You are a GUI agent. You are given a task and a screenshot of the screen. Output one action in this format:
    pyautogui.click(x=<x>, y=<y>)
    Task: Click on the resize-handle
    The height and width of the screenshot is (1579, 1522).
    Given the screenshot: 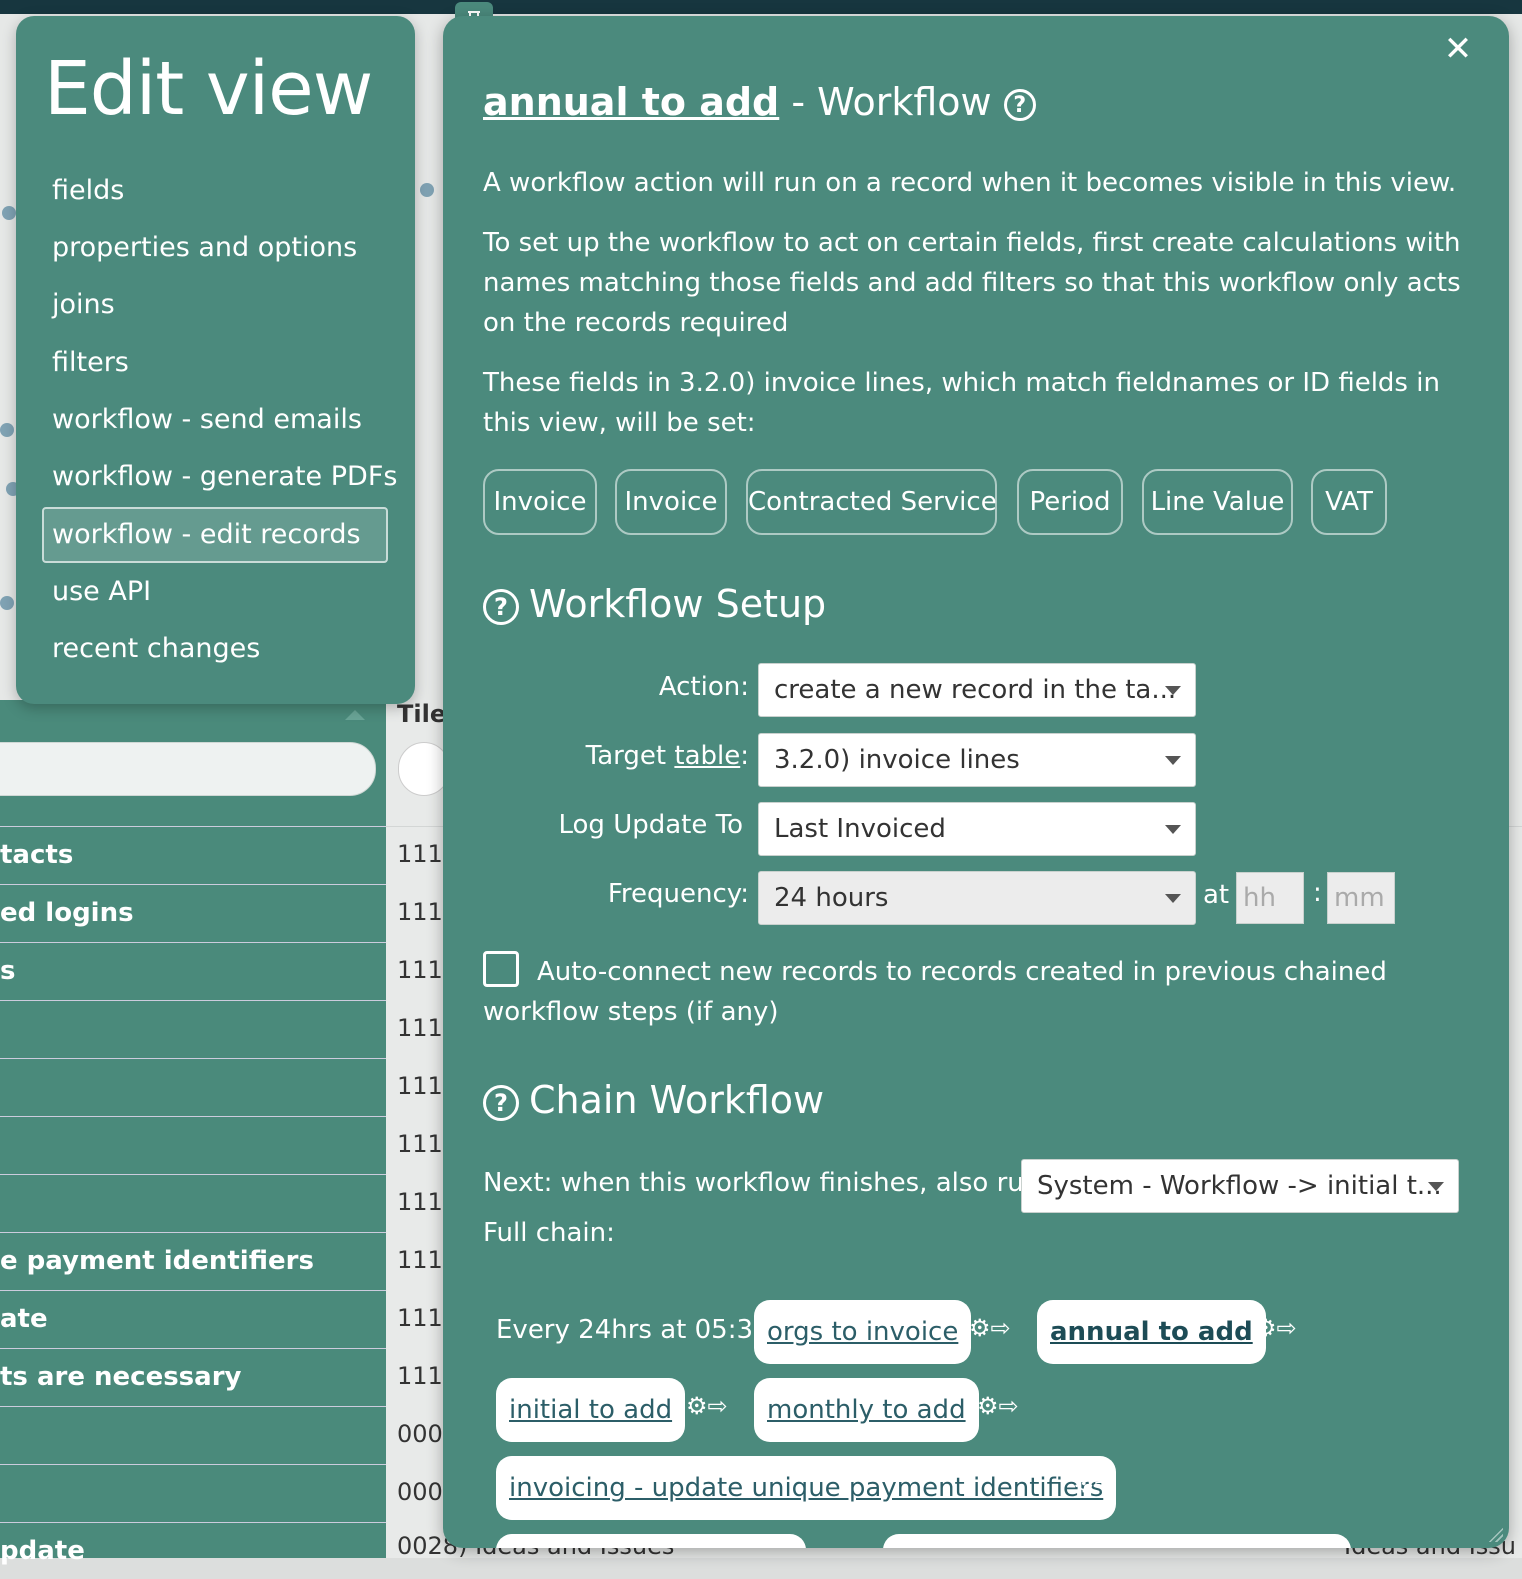 What is the action you would take?
    pyautogui.click(x=1495, y=1534)
    